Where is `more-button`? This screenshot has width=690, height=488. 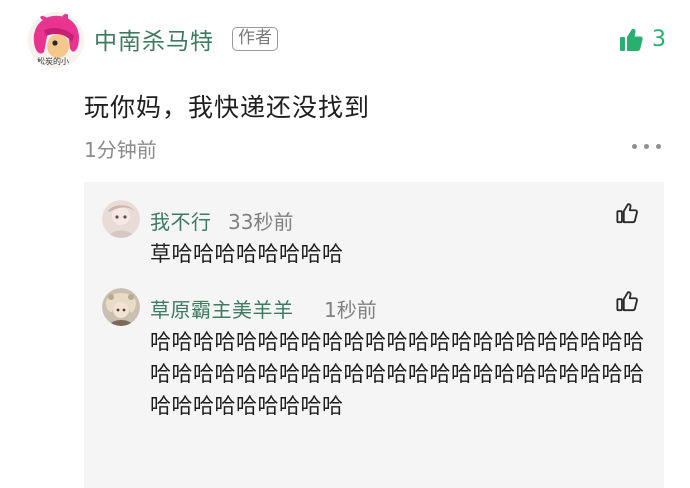
more-button is located at coordinates (647, 147).